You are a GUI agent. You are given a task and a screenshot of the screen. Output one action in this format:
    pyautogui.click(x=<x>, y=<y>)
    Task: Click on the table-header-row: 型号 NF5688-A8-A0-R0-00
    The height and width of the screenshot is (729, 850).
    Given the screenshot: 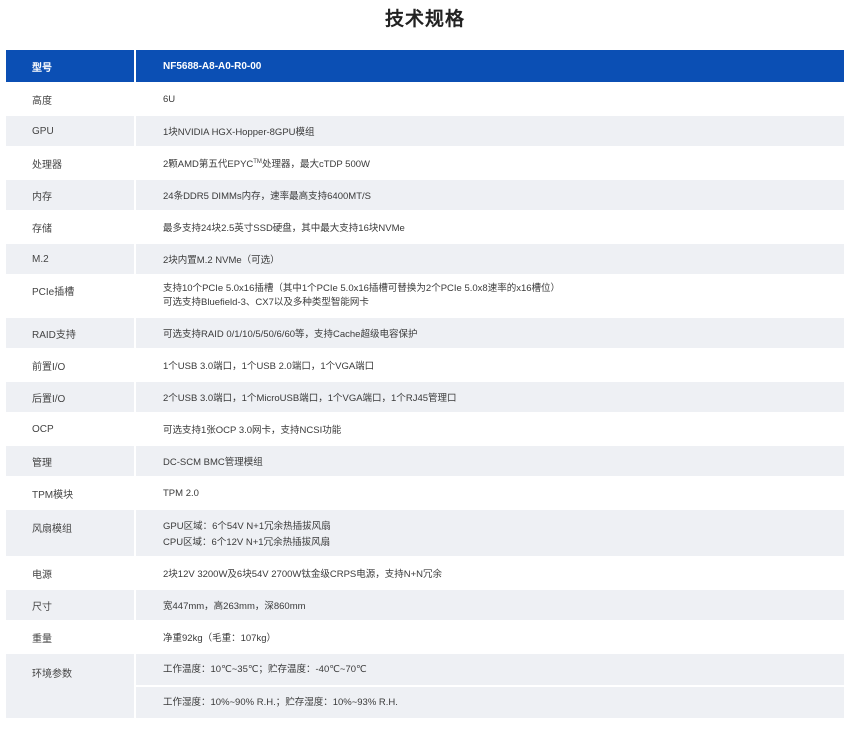 What is the action you would take?
    pyautogui.click(x=425, y=66)
    